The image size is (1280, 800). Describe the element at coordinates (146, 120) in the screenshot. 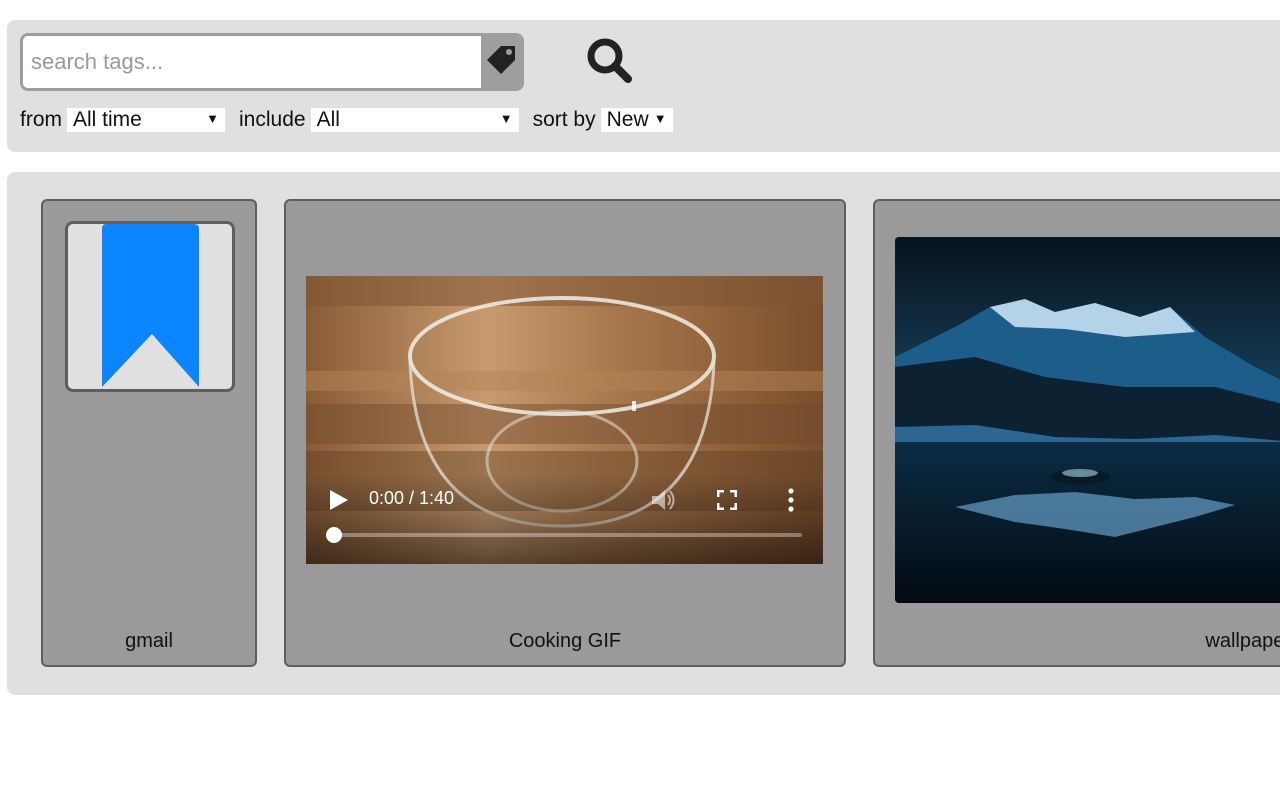

I see `from-select: All time ▼` at that location.